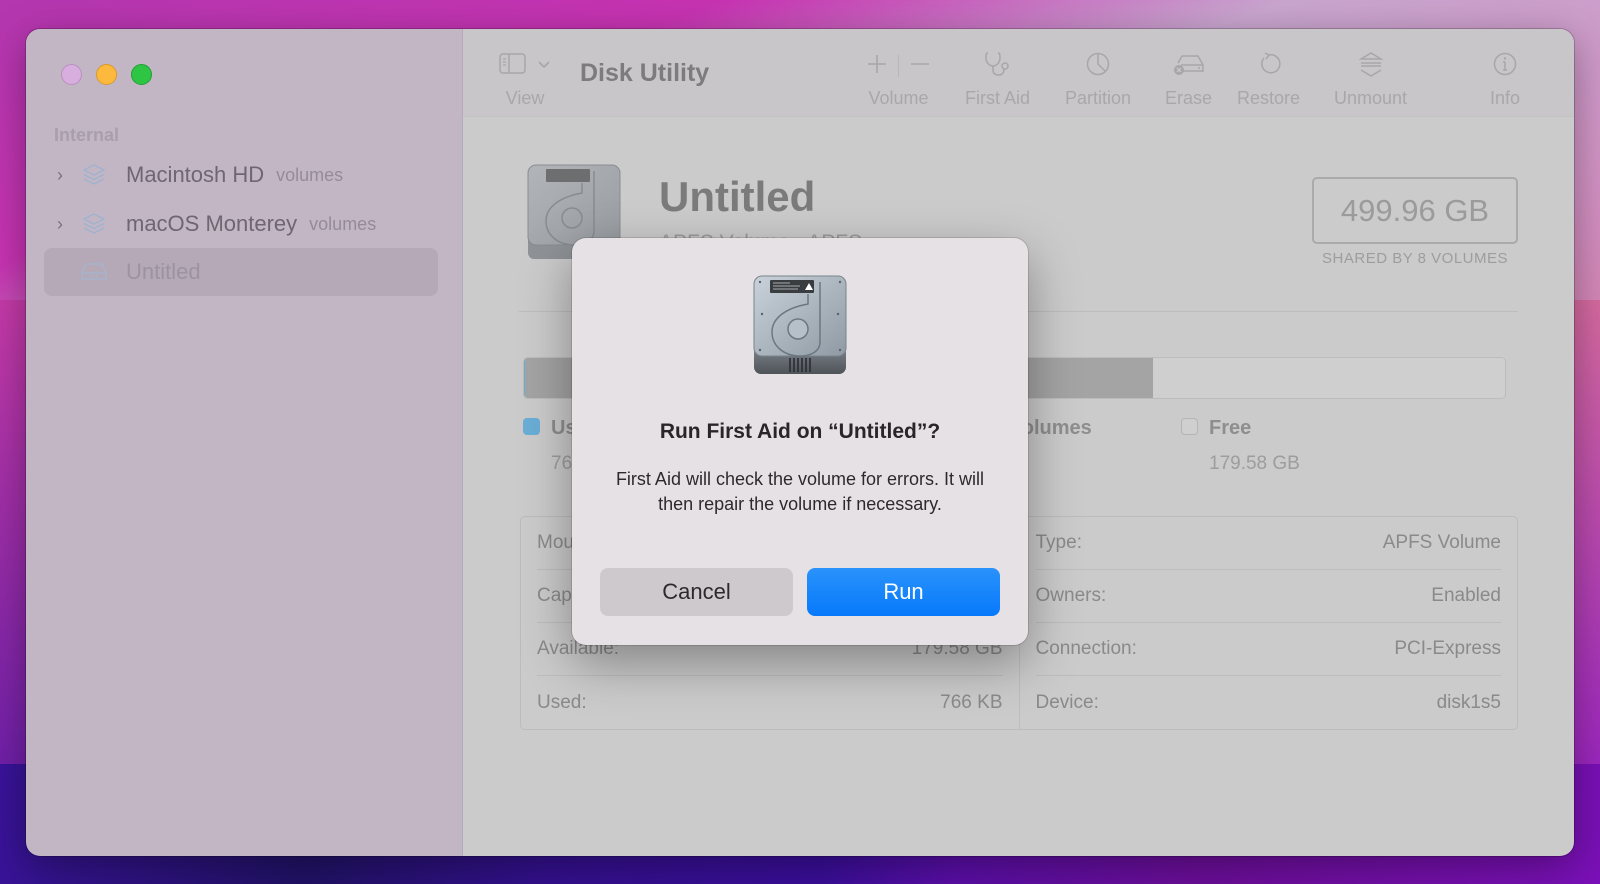 The height and width of the screenshot is (884, 1600). I want to click on usage-segment-free, so click(1328, 378).